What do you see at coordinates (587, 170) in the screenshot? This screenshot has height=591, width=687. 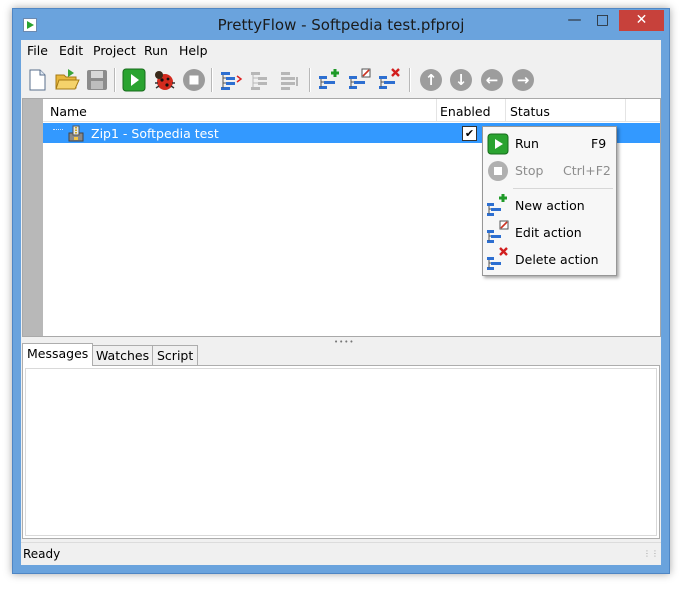 I see `context-stop-shortcut: Ctrl+F2` at bounding box center [587, 170].